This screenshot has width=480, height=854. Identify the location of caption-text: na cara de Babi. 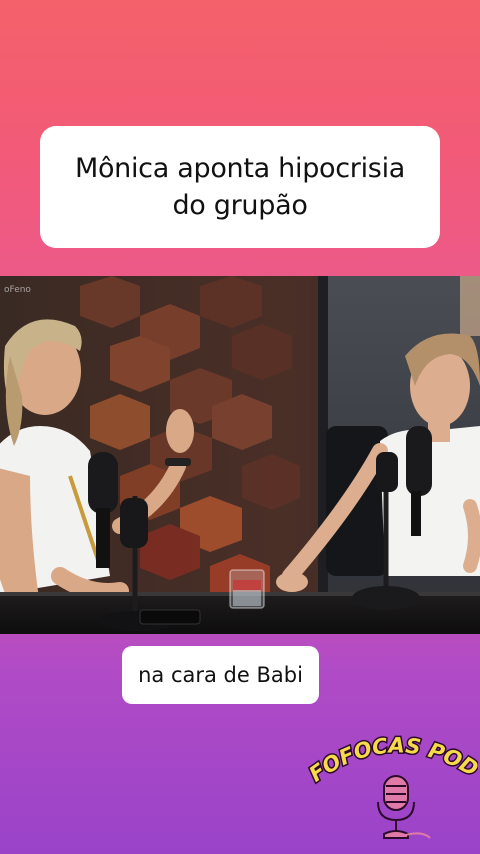
(220, 675).